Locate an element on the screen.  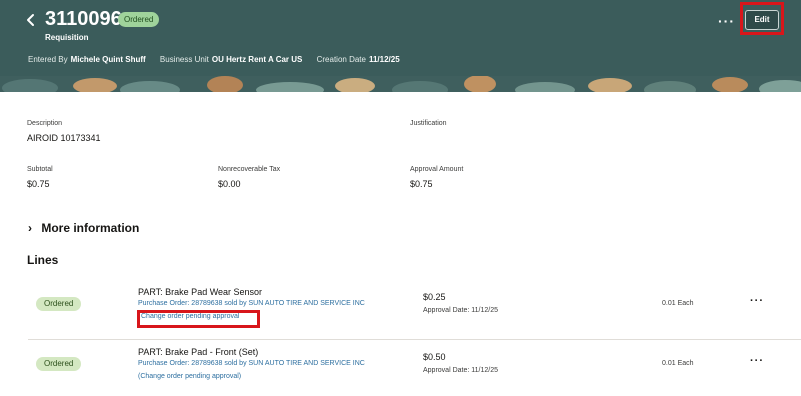
nonrecoverable-tax-label: Nonrecoverable Tax is located at coordinates (249, 169).